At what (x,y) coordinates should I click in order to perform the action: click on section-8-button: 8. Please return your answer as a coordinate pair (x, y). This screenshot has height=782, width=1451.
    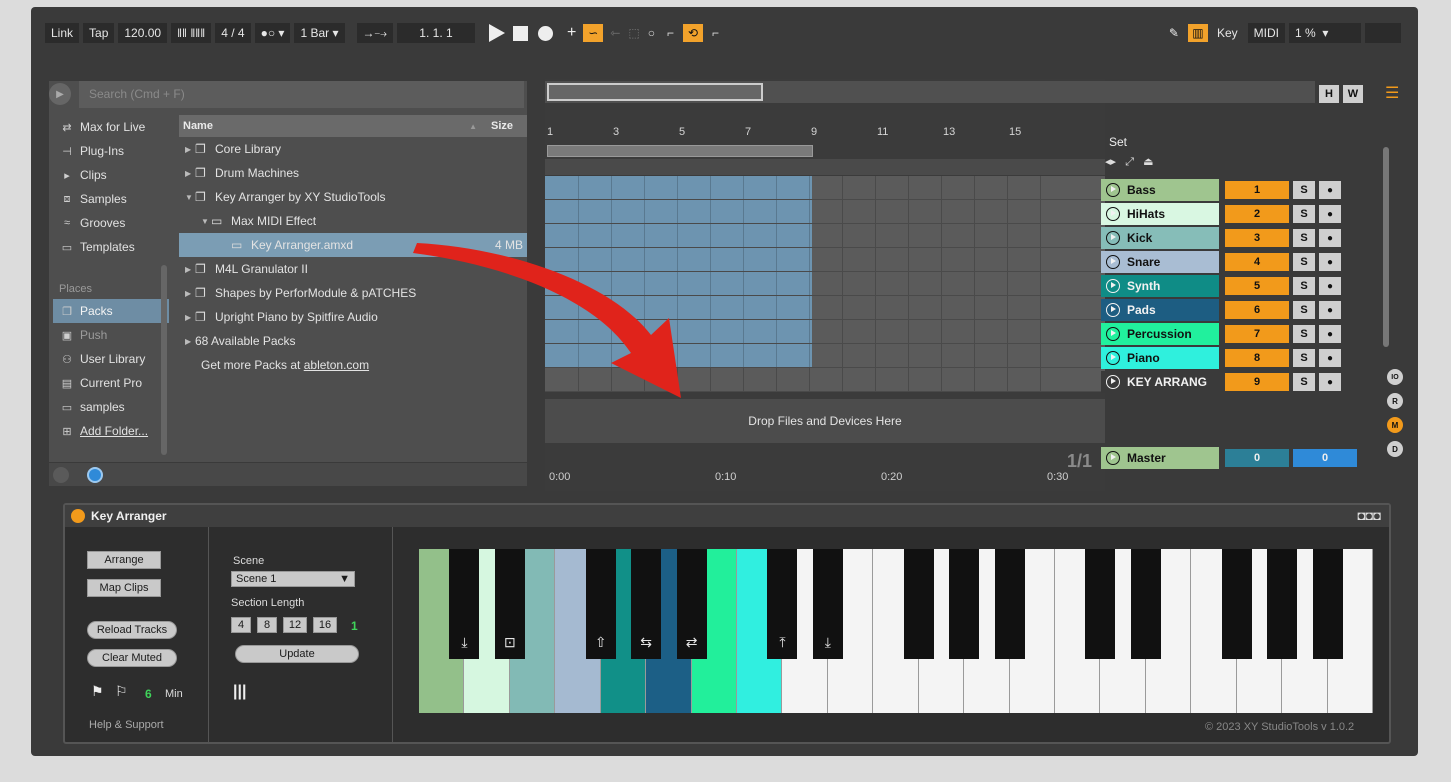
    Looking at the image, I should click on (267, 625).